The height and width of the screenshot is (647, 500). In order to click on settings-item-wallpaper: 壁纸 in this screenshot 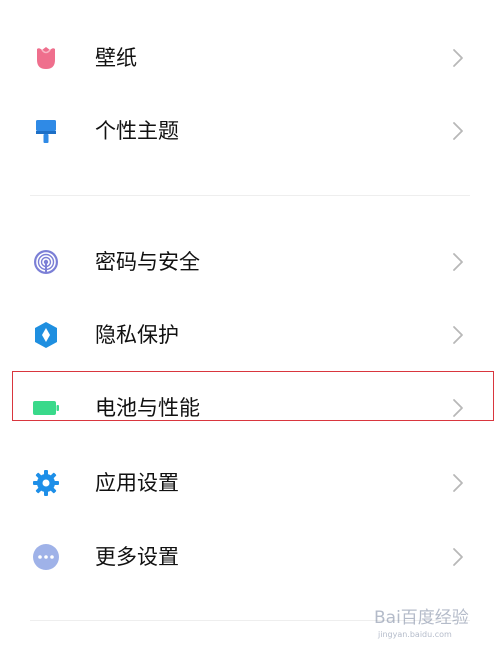, I will do `click(250, 58)`.